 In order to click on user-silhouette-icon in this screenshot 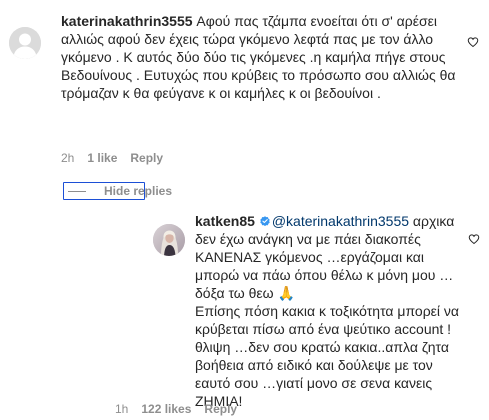, I will do `click(25, 43)`.